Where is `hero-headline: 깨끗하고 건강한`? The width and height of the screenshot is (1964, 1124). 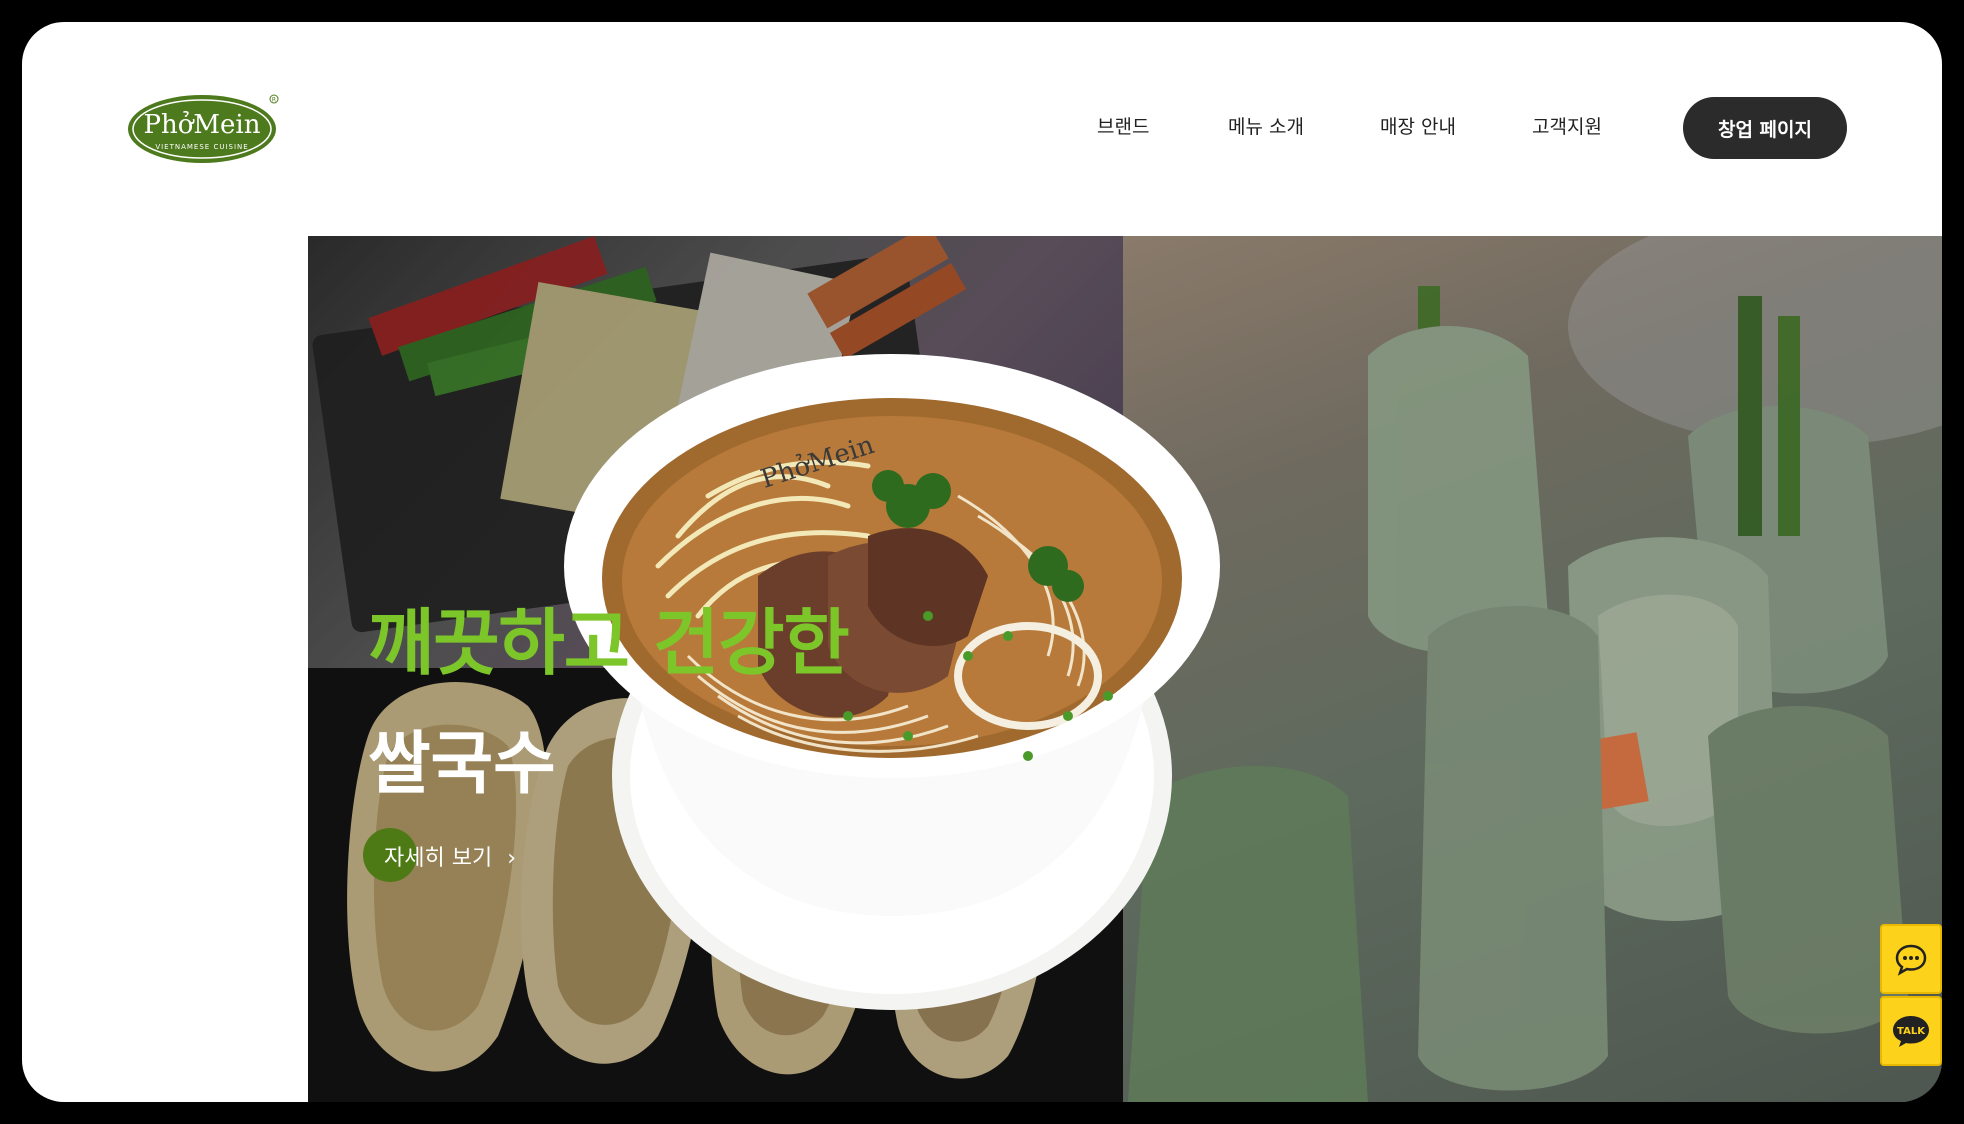
hero-headline: 깨끗하고 건강한 is located at coordinates (609, 643).